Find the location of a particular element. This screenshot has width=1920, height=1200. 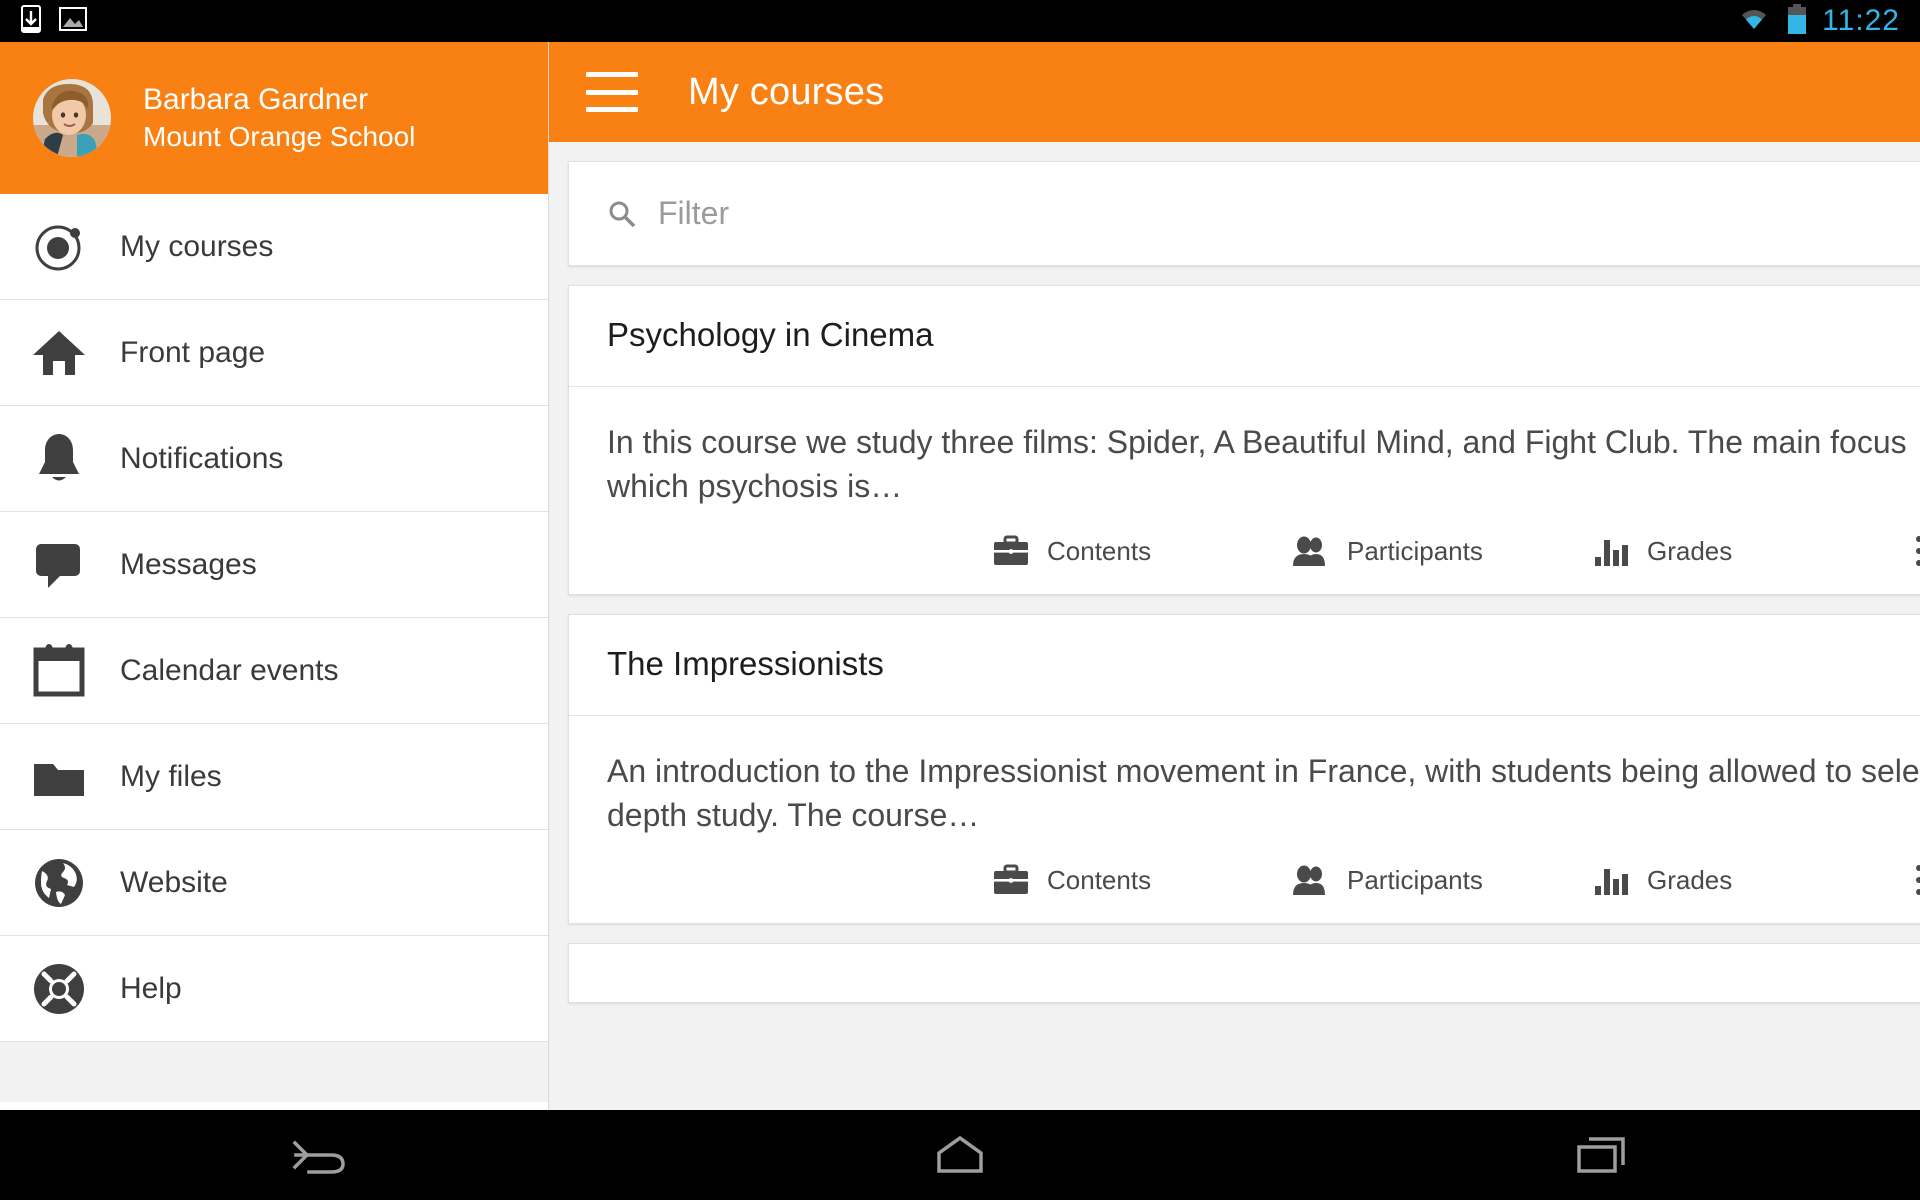

status-bar-system: 11:22 is located at coordinates (1828, 21).